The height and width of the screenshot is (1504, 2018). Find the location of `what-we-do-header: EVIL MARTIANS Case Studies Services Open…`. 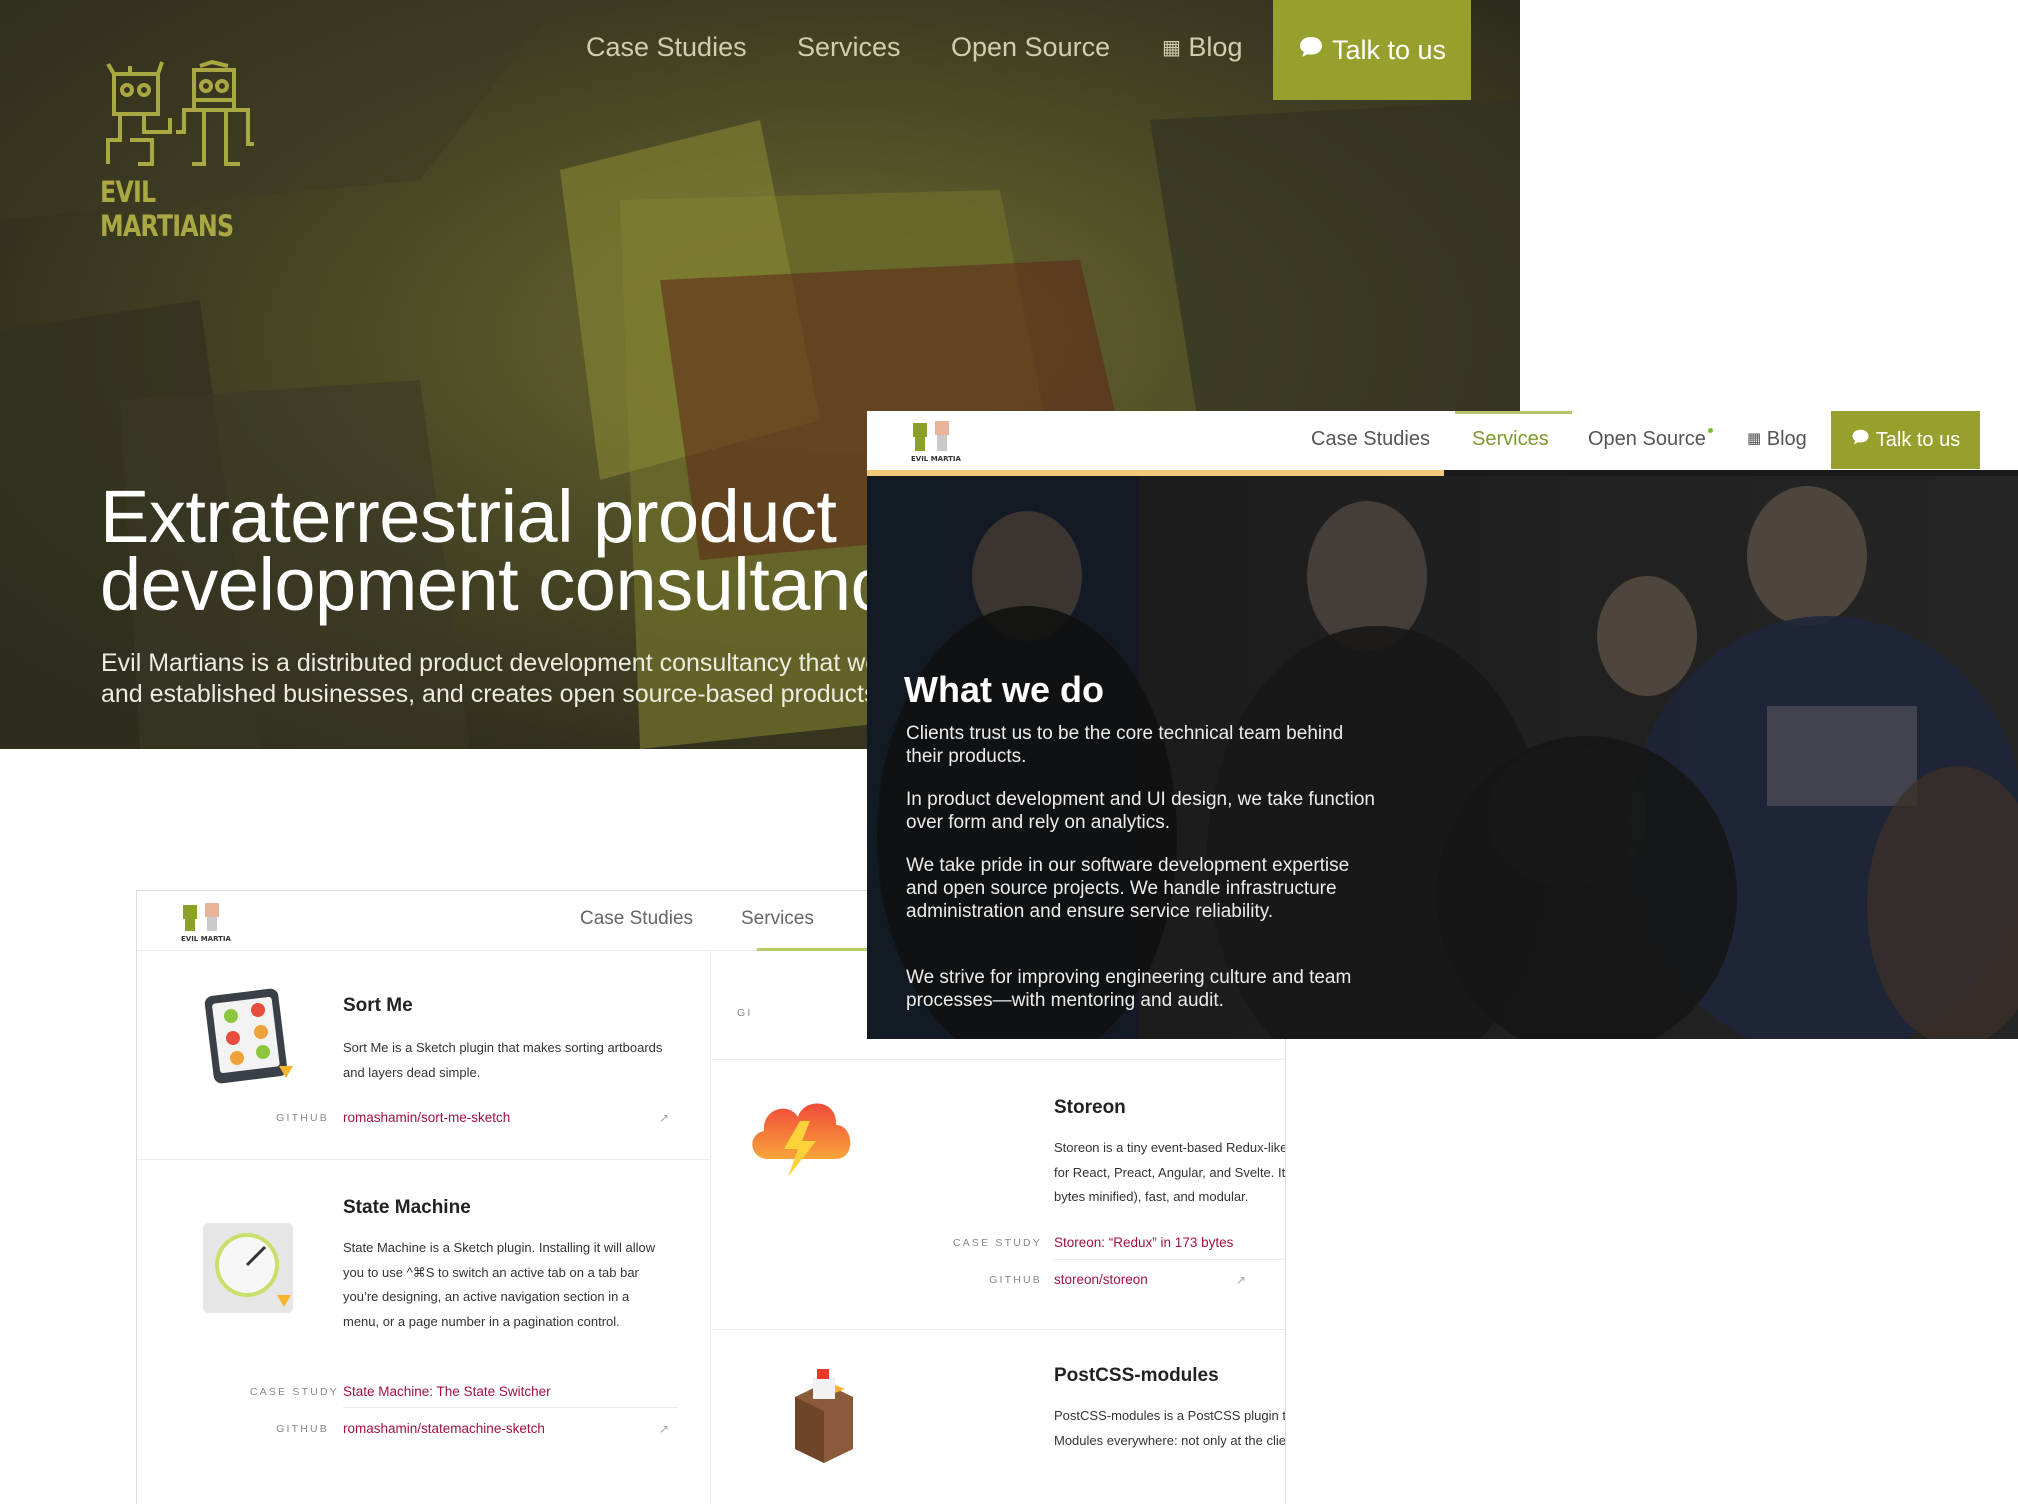

what-we-do-header: EVIL MARTIANS Case Studies Services Open… is located at coordinates (1442, 443).